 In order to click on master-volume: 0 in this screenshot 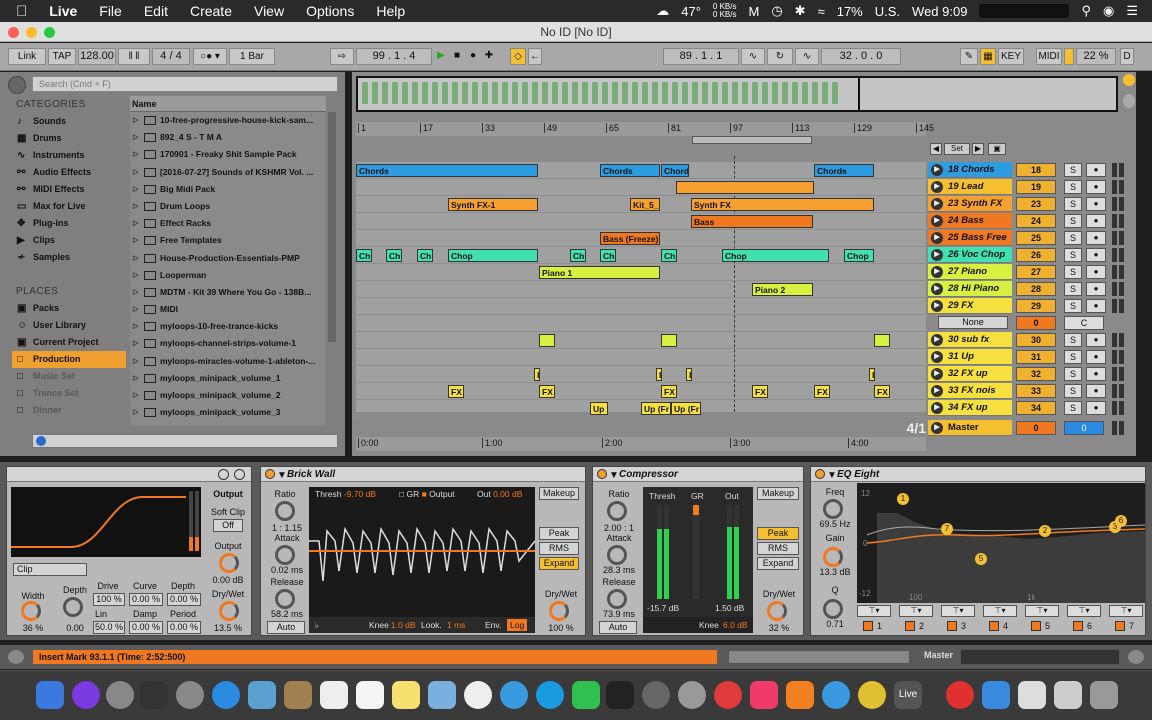, I will do `click(1036, 428)`.